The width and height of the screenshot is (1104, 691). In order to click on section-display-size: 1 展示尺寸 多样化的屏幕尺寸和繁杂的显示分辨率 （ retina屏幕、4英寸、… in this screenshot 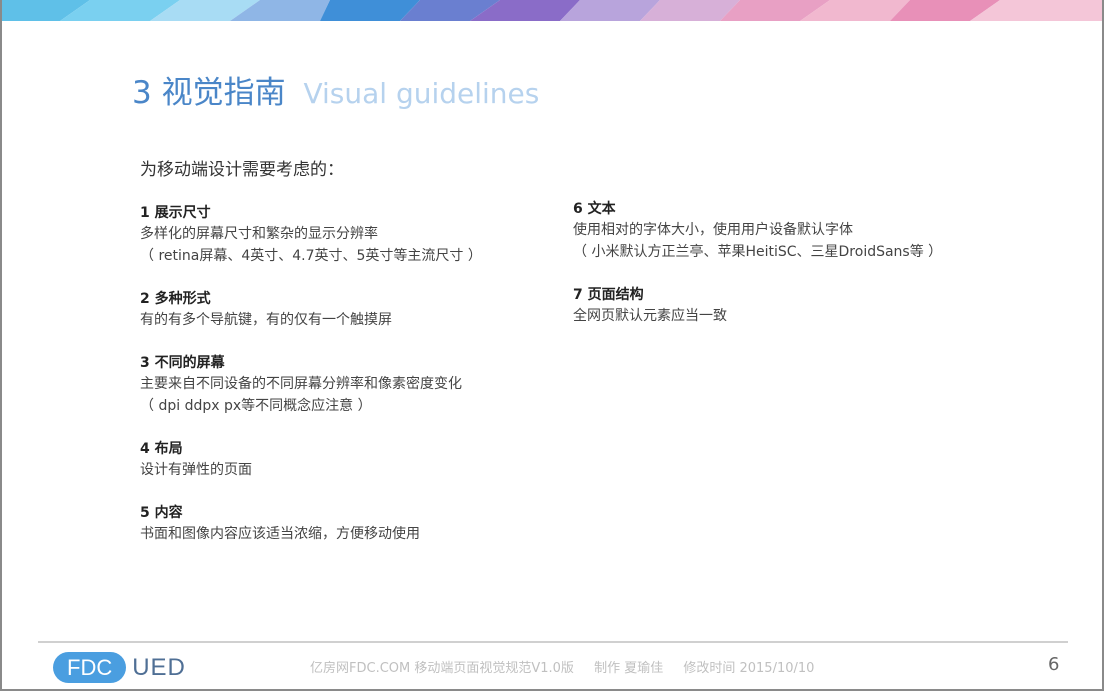, I will do `click(311, 235)`.